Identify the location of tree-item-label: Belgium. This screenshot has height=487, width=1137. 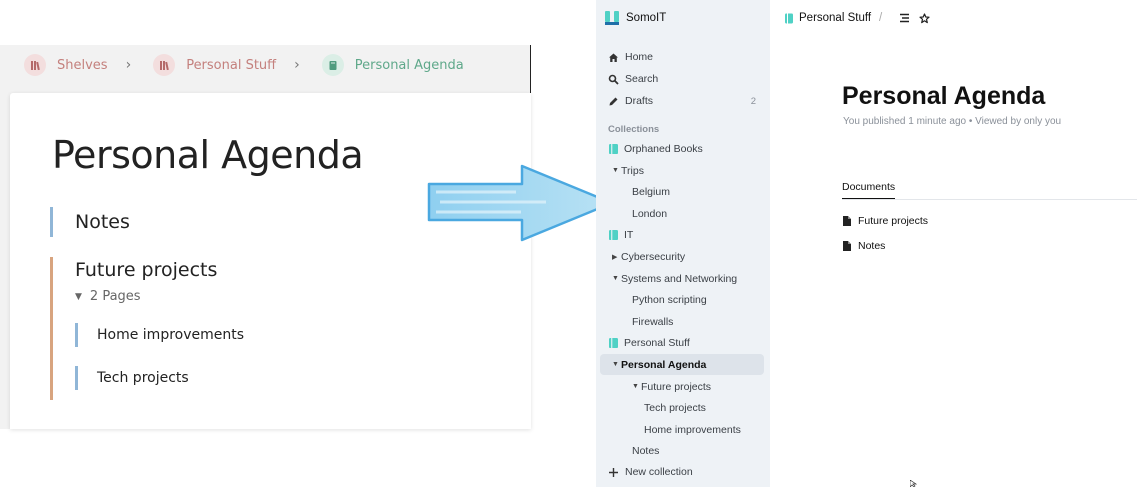
(651, 191).